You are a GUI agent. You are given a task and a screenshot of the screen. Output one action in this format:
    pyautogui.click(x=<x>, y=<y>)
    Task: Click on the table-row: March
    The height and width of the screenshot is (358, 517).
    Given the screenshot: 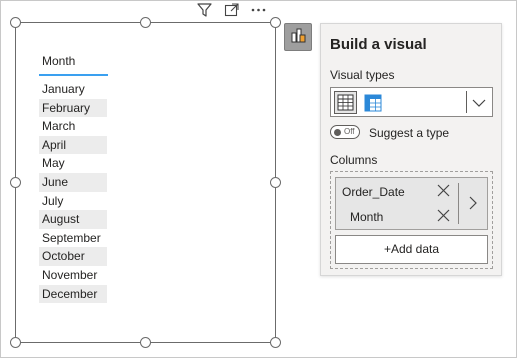 What is the action you would take?
    pyautogui.click(x=73, y=126)
    